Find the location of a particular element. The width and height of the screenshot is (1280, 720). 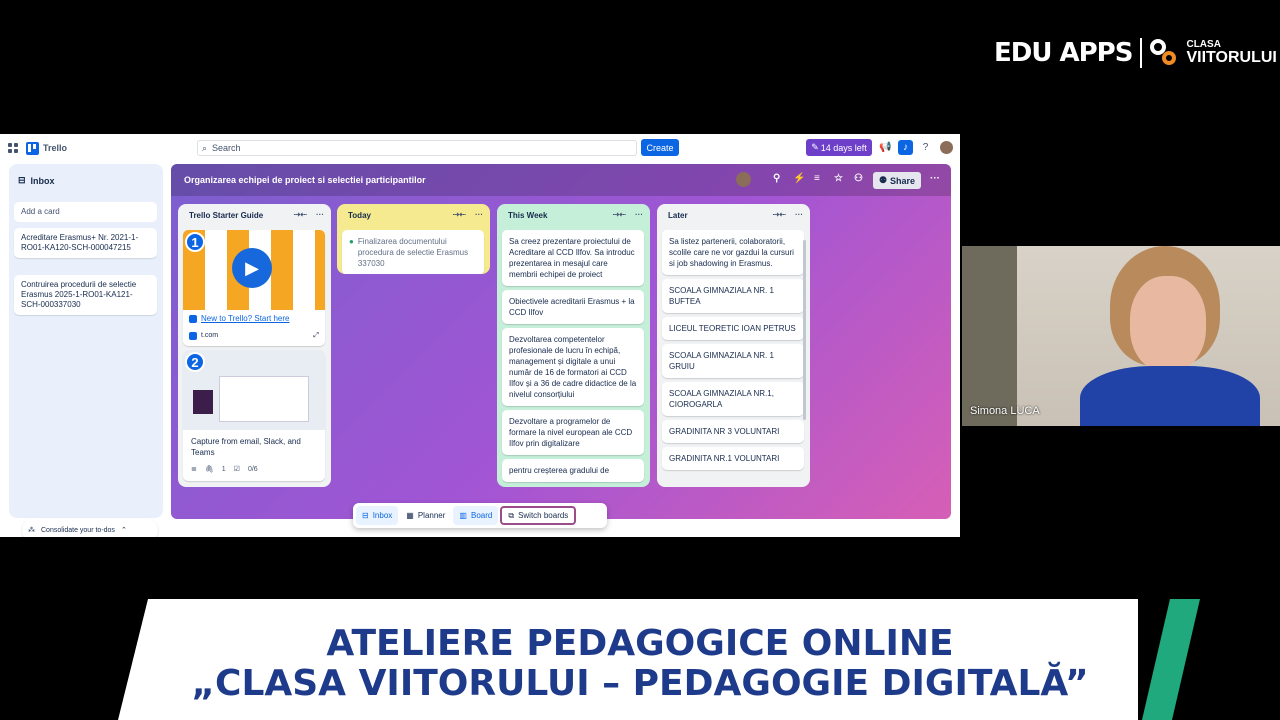

later-card: LICEUL TEORETIC IOAN PETRUS is located at coordinates (733, 328).